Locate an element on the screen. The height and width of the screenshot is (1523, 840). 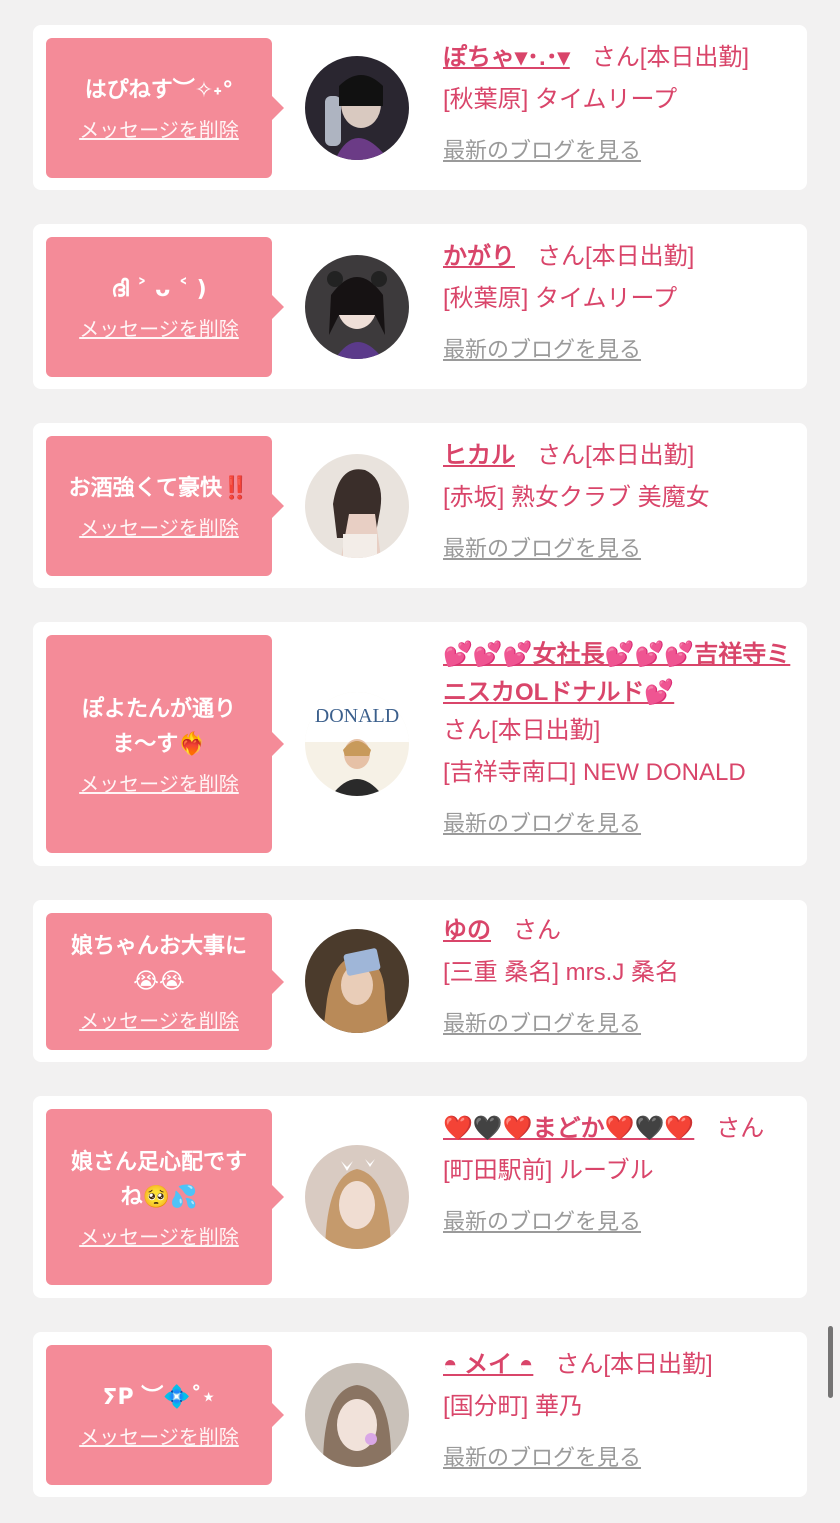
message-bubble: お酒強くて豪快‼️ メッセージを削除 is located at coordinates (165, 506).